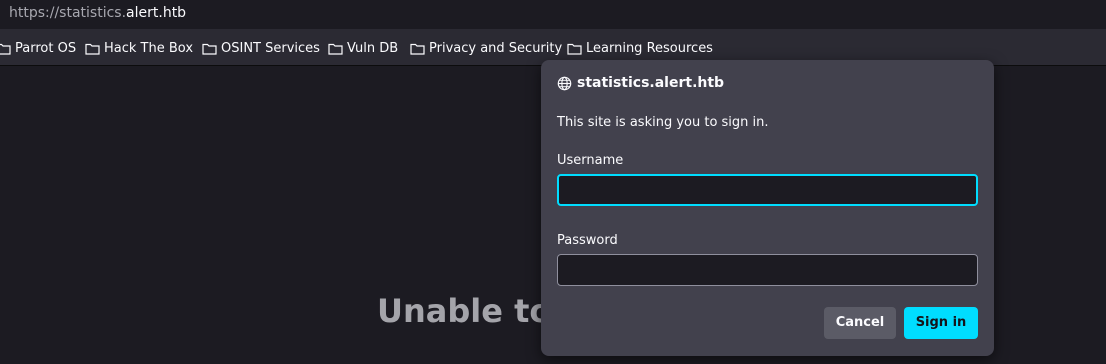 The height and width of the screenshot is (364, 1106). I want to click on globe-icon, so click(564, 83).